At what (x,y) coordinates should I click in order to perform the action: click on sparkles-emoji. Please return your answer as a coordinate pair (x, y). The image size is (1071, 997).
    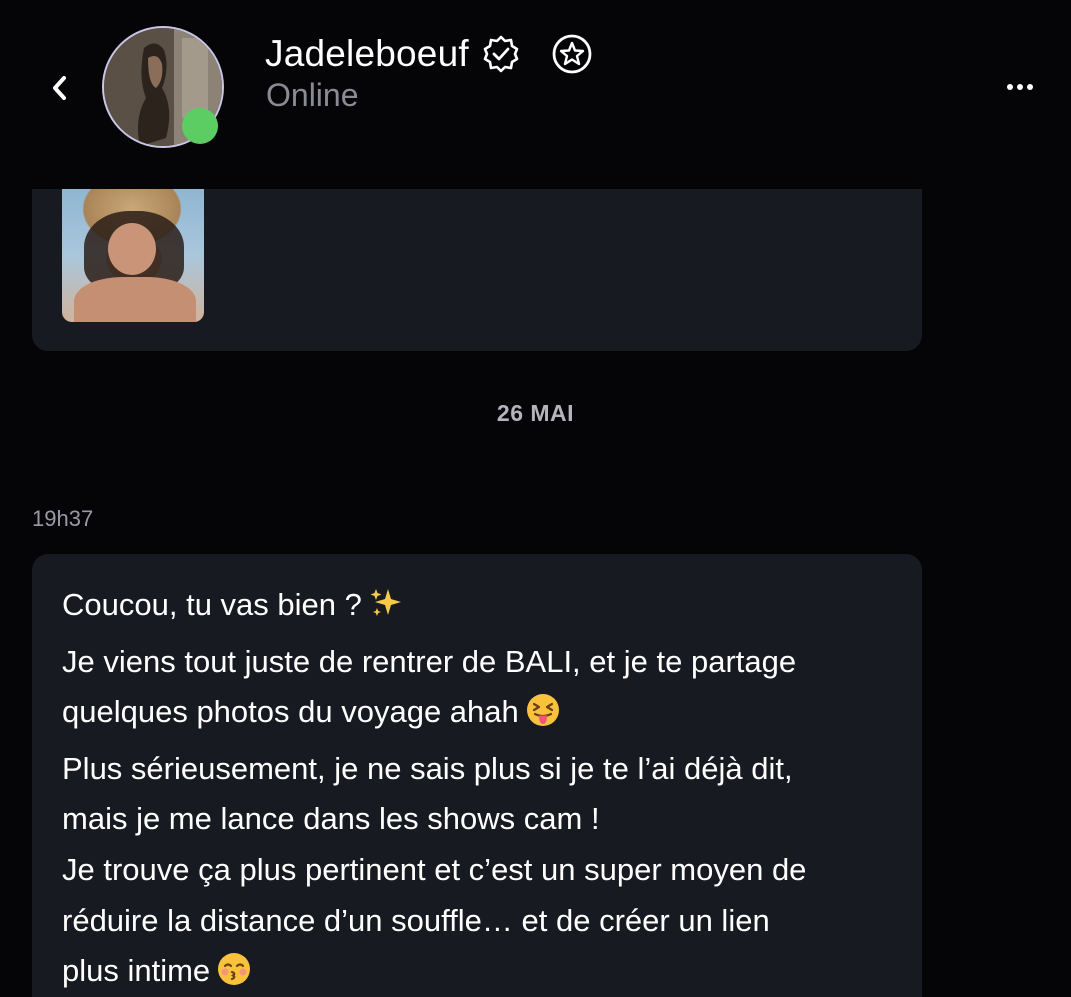
    Looking at the image, I should click on (386, 611).